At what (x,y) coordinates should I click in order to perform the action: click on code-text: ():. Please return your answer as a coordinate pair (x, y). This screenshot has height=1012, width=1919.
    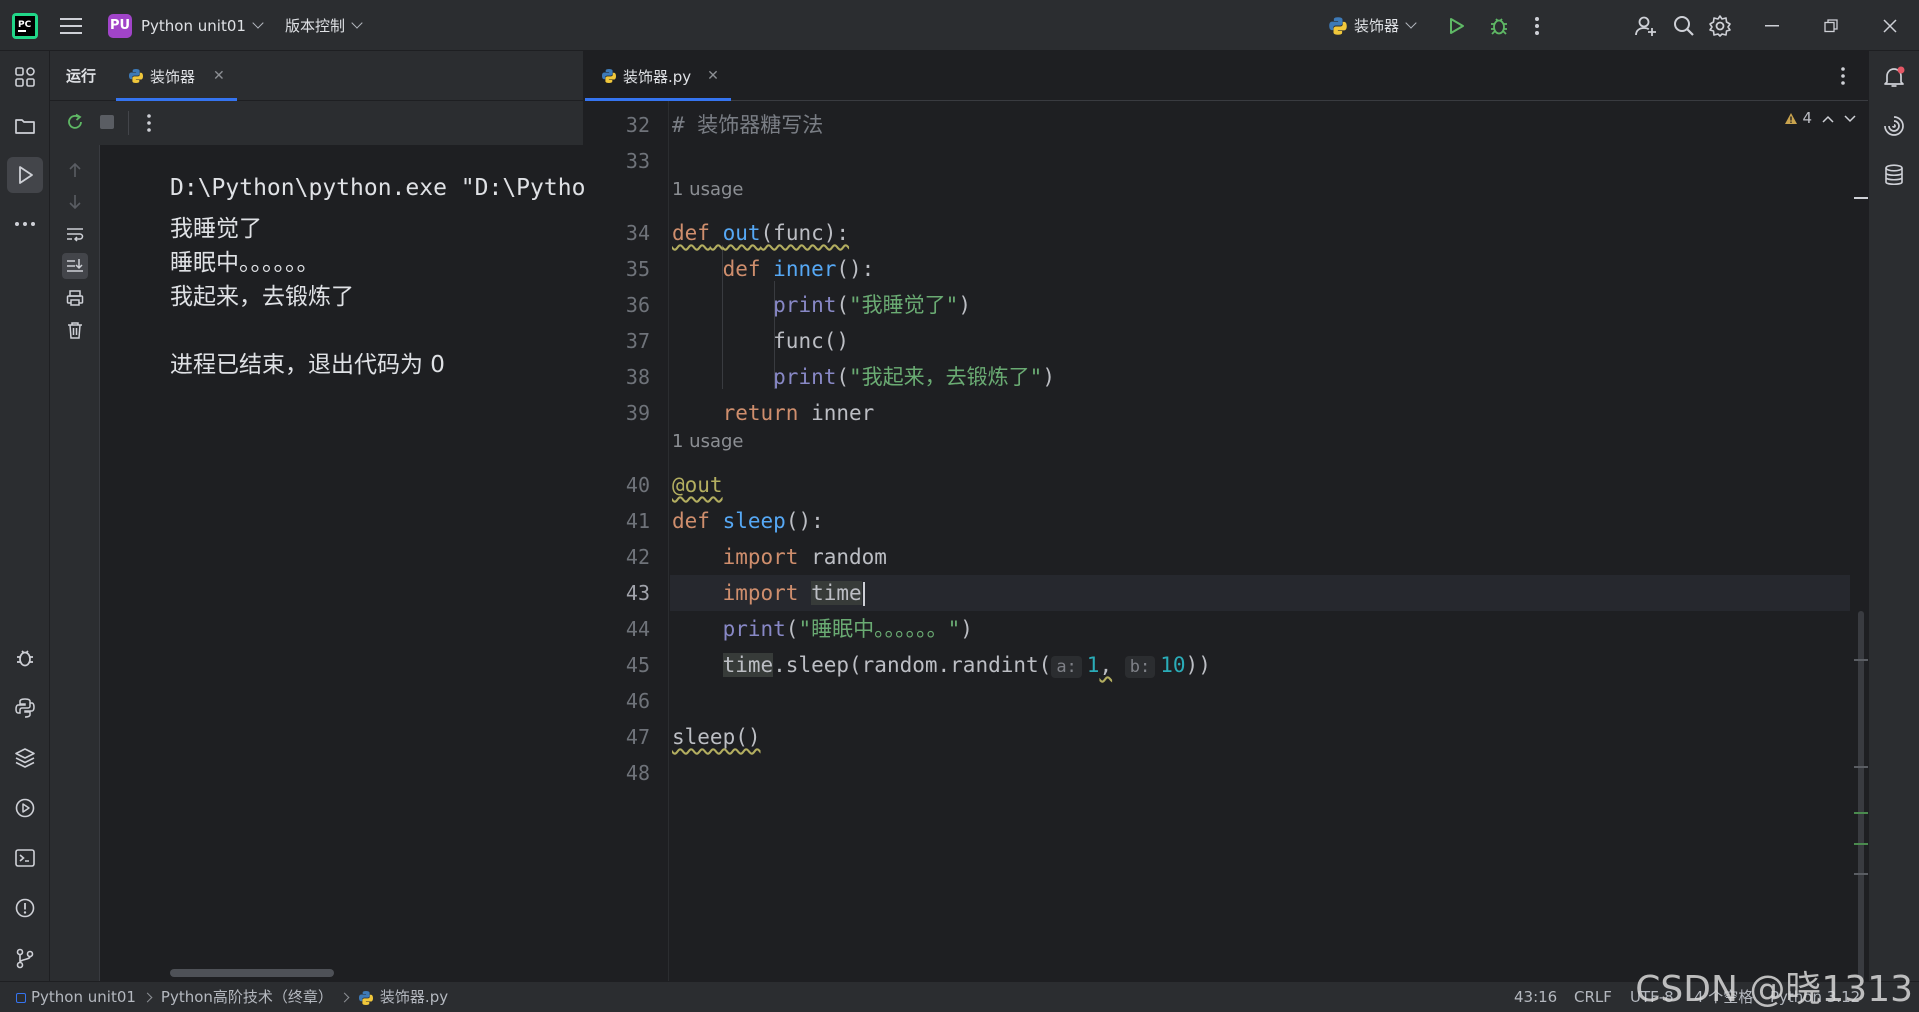
    Looking at the image, I should click on (855, 269).